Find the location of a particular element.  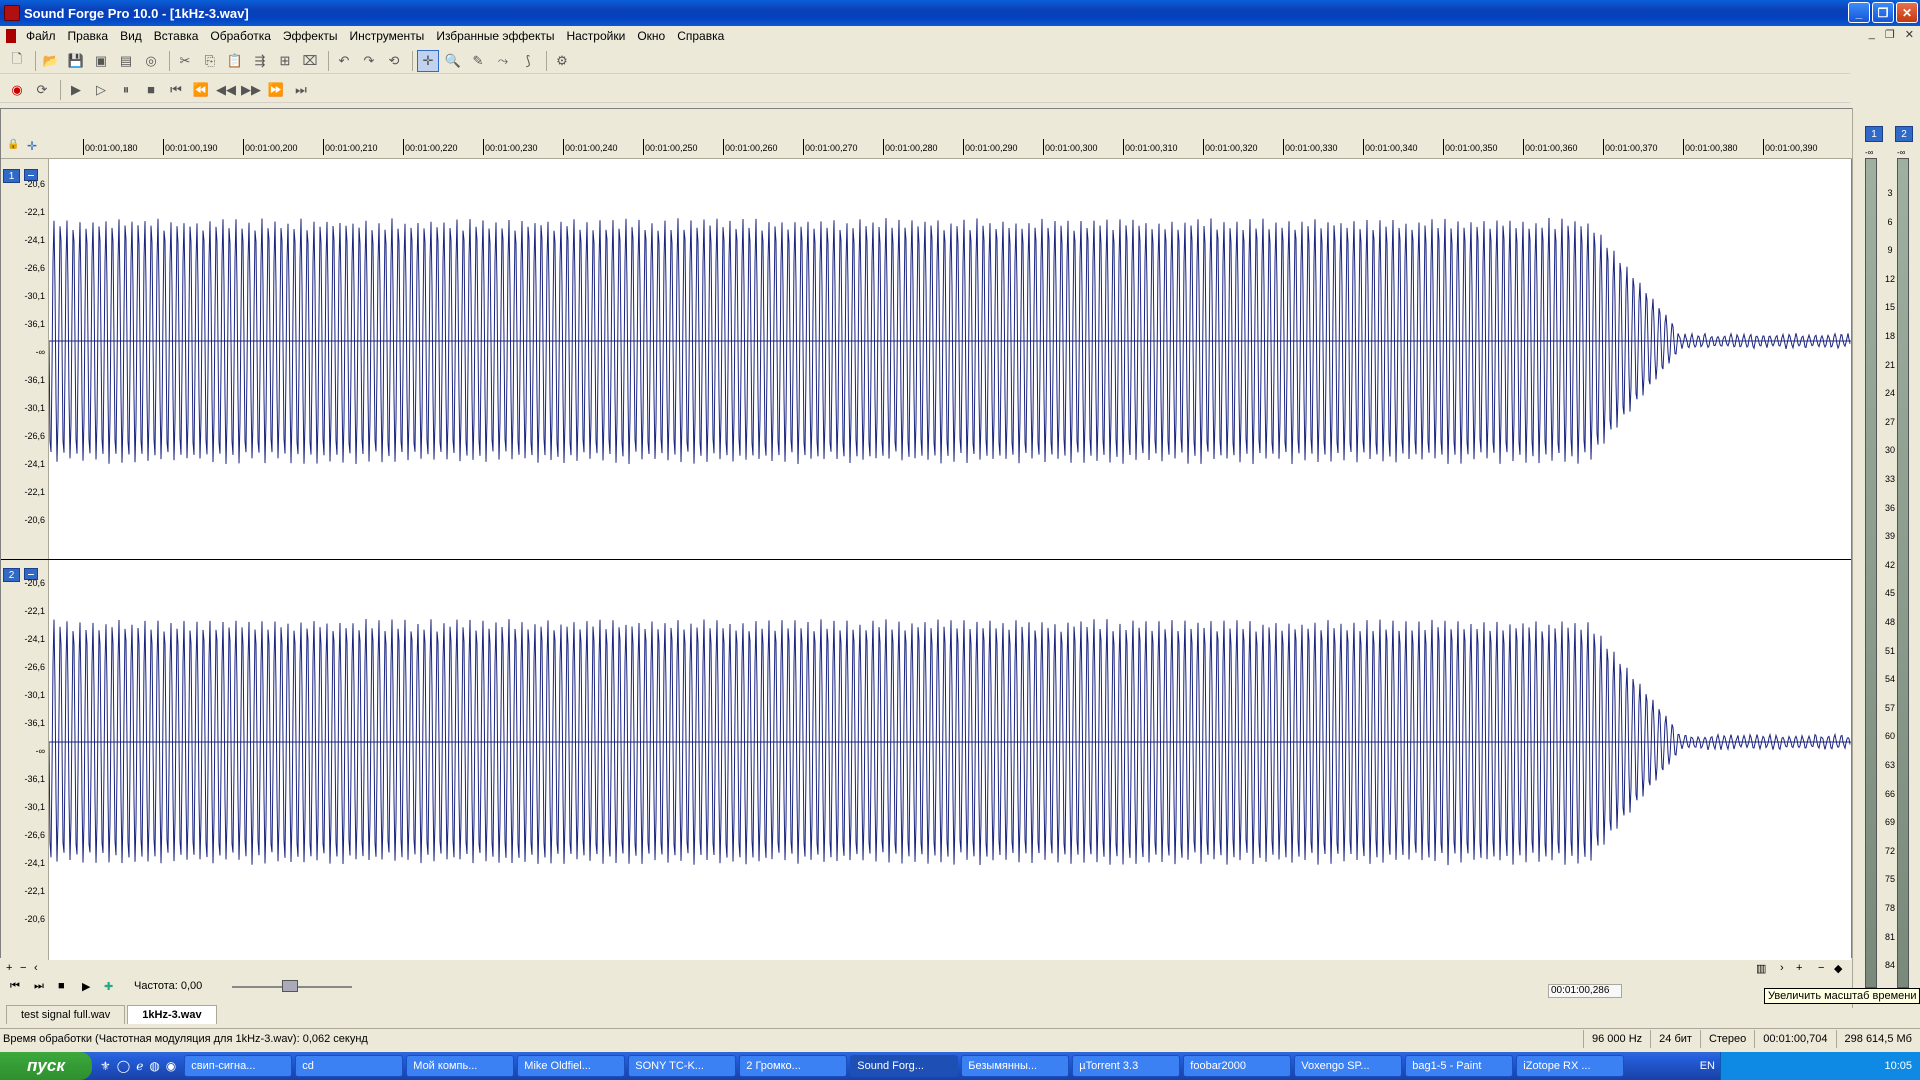

menu-tools: Инструменты is located at coordinates (386, 36).